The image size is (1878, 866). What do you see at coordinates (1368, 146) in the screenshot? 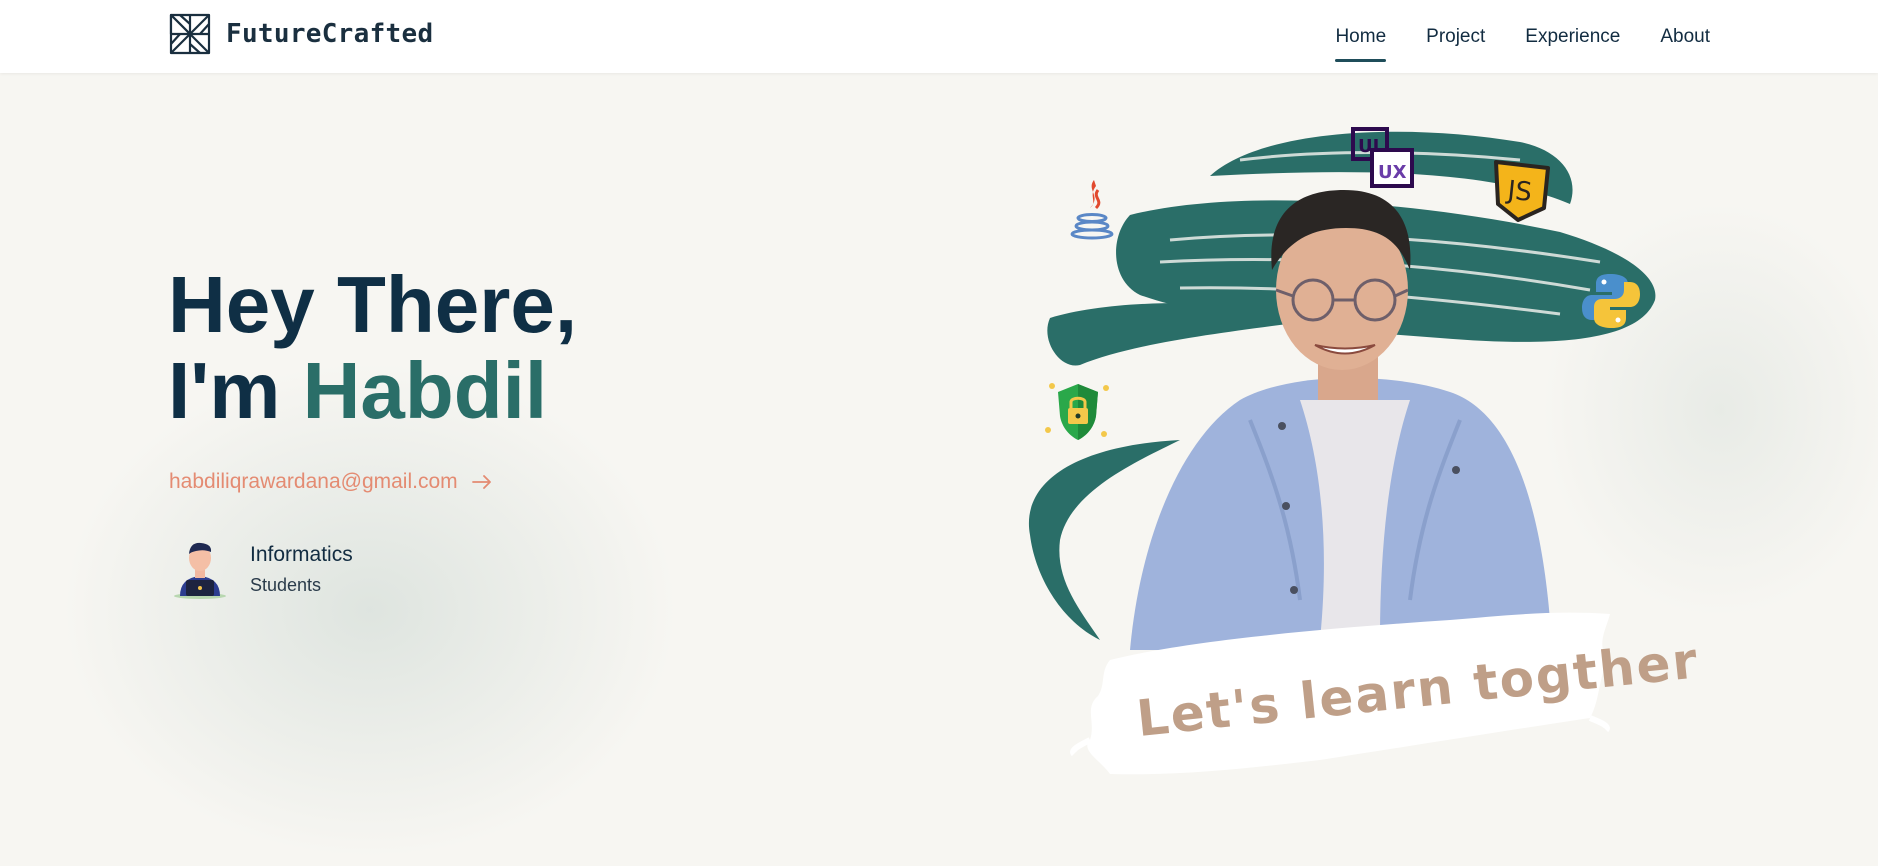
I see `svg-text: UI` at bounding box center [1368, 146].